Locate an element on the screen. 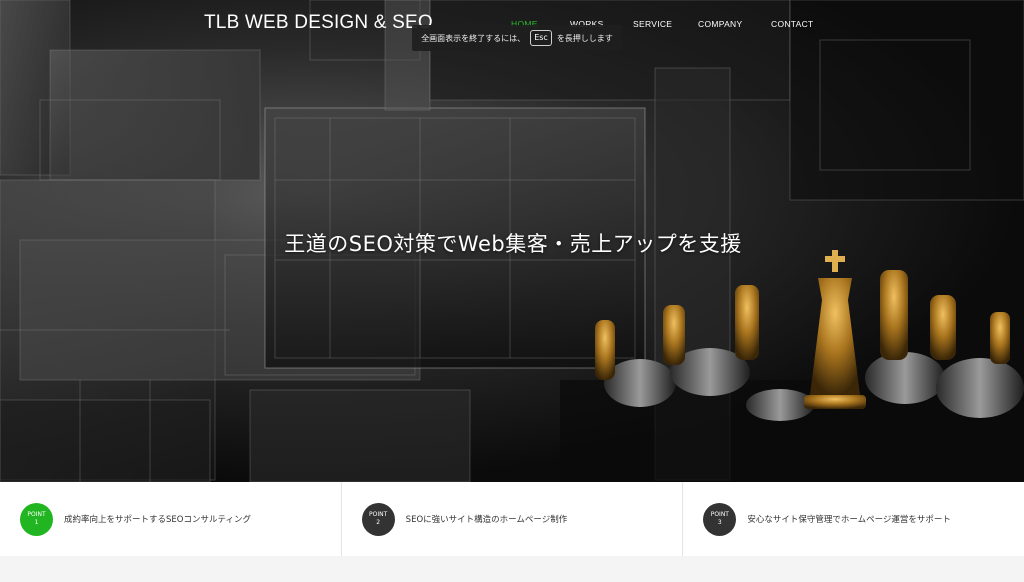 The width and height of the screenshot is (1024, 582). point-item-1: POINT 1 成約率向上をサポートするSEOコンサルティング is located at coordinates (171, 519).